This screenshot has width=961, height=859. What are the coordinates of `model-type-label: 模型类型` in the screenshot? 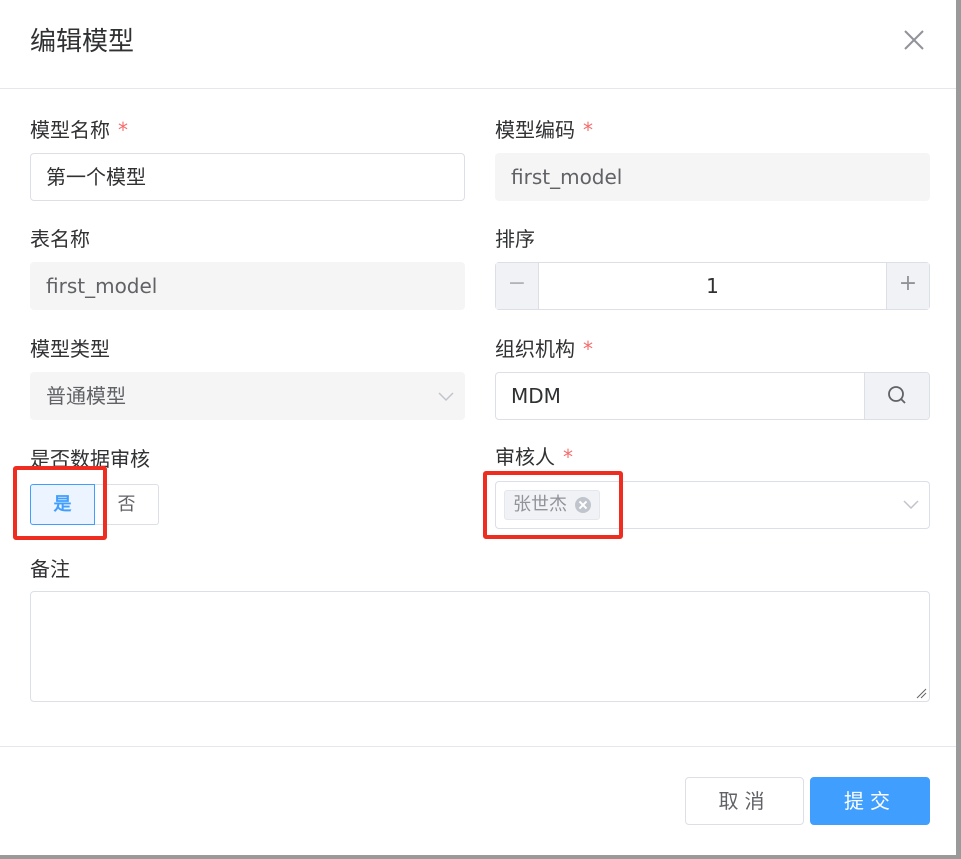 It's located at (70, 349).